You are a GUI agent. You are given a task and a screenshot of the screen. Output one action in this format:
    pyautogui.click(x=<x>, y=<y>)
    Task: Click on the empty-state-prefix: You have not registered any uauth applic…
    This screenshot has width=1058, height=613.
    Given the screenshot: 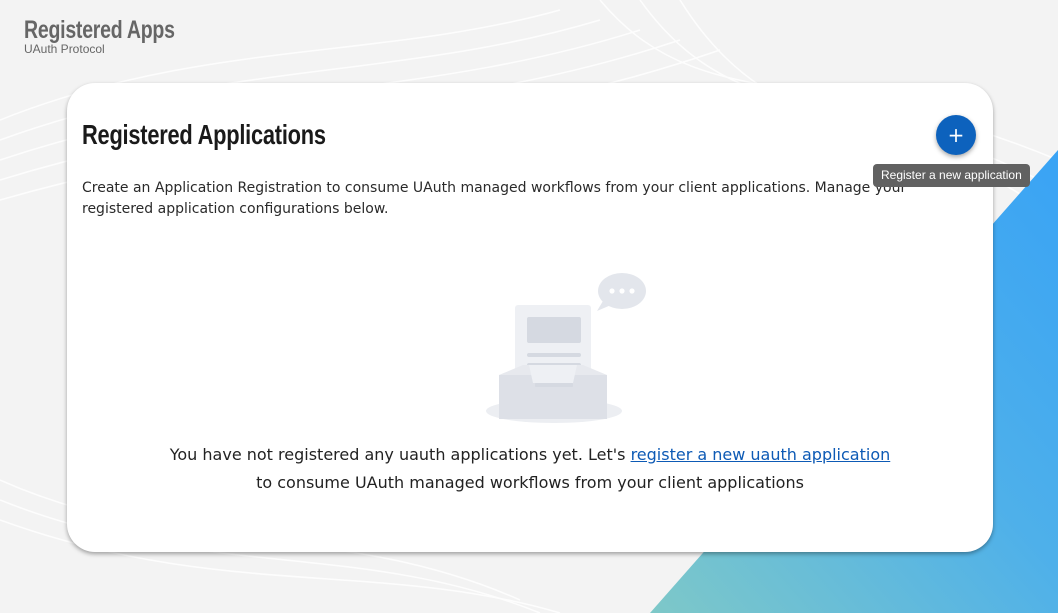 What is the action you would take?
    pyautogui.click(x=400, y=454)
    